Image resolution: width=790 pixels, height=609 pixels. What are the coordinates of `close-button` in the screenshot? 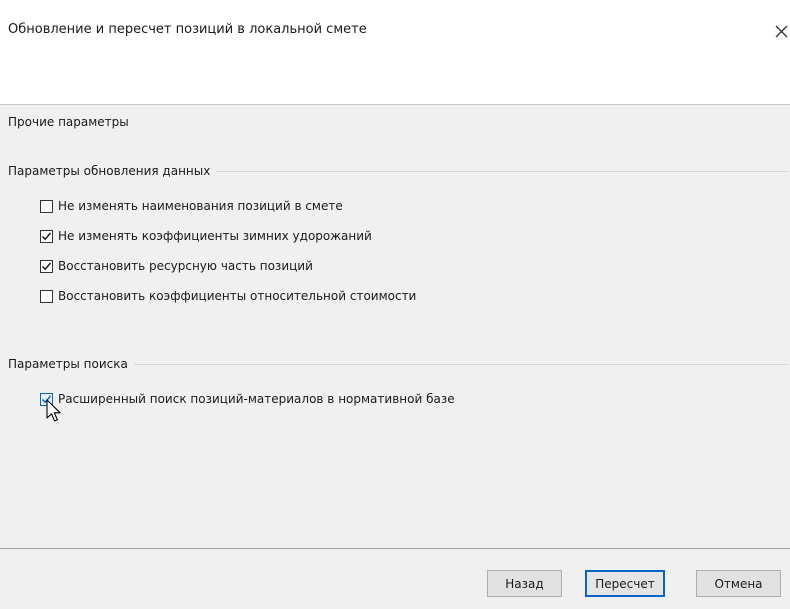 It's located at (780, 32).